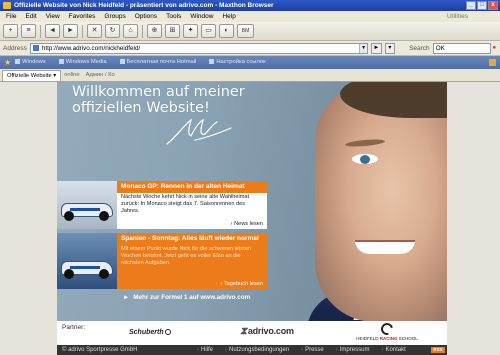 The height and width of the screenshot is (355, 500). I want to click on menu-favorites: Favorites, so click(82, 16).